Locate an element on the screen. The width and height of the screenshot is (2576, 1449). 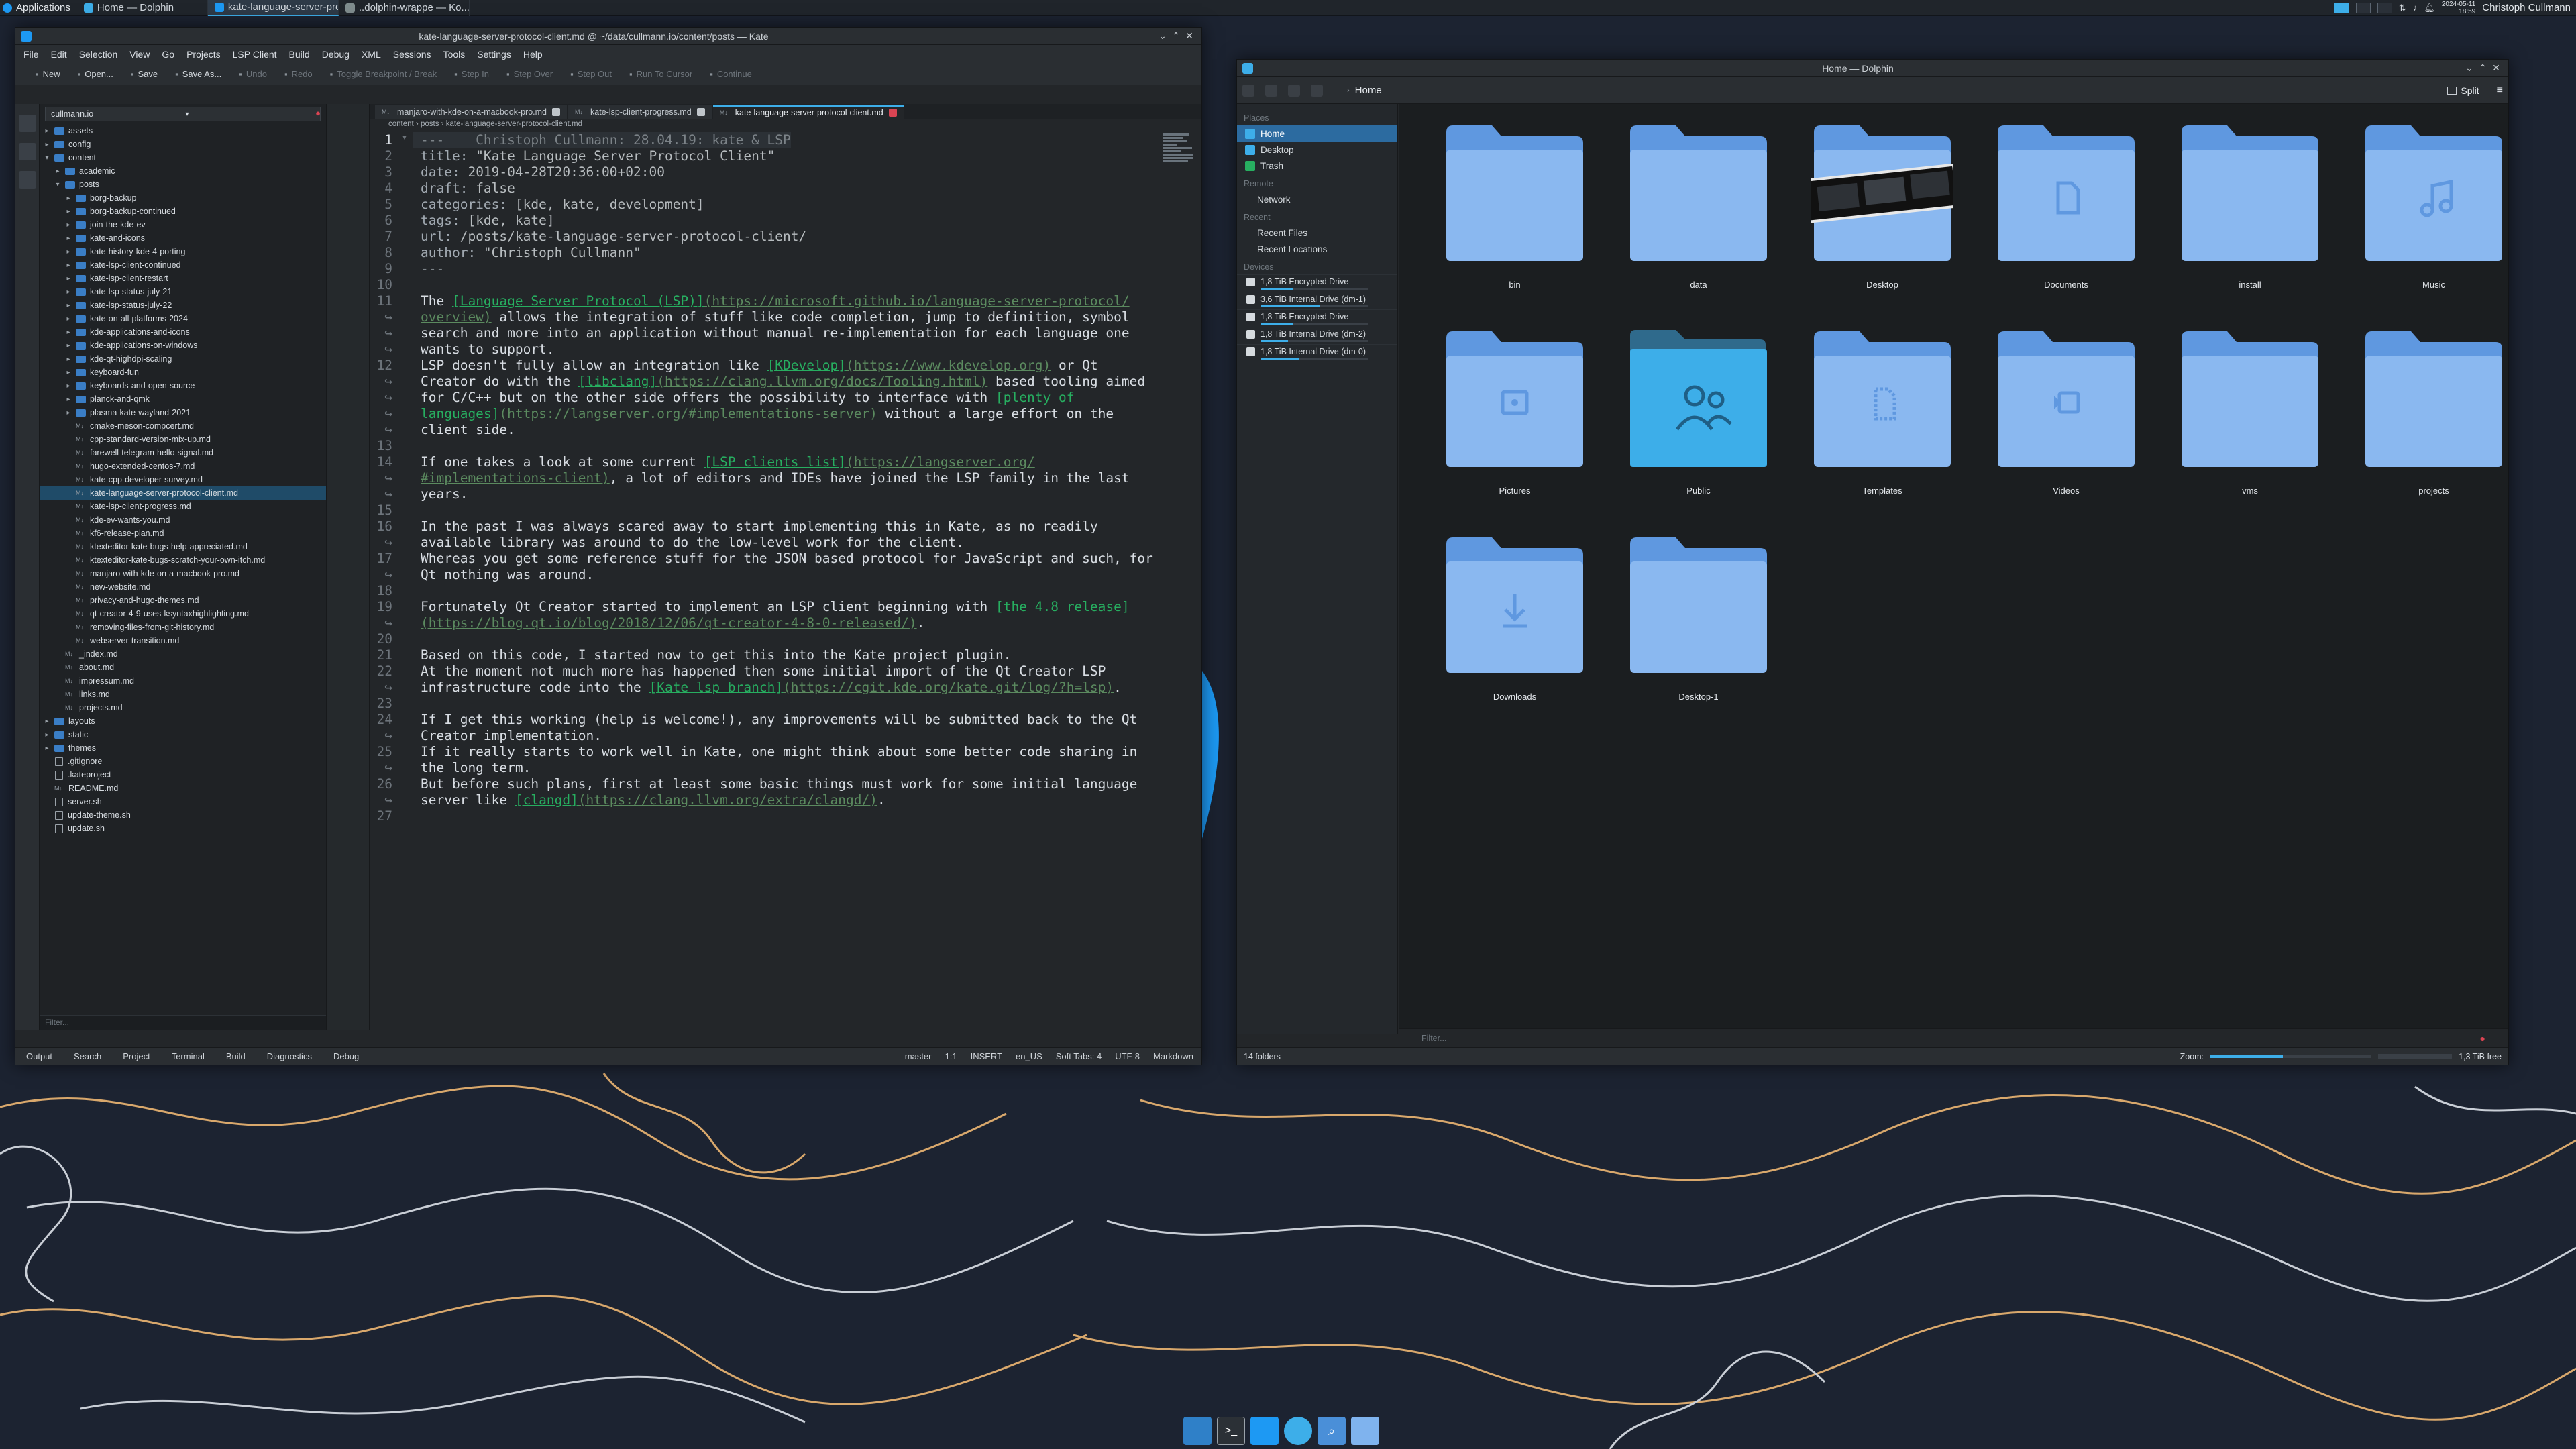
tree-folder: ▸ join-the-kde-ev is located at coordinates (183, 224).